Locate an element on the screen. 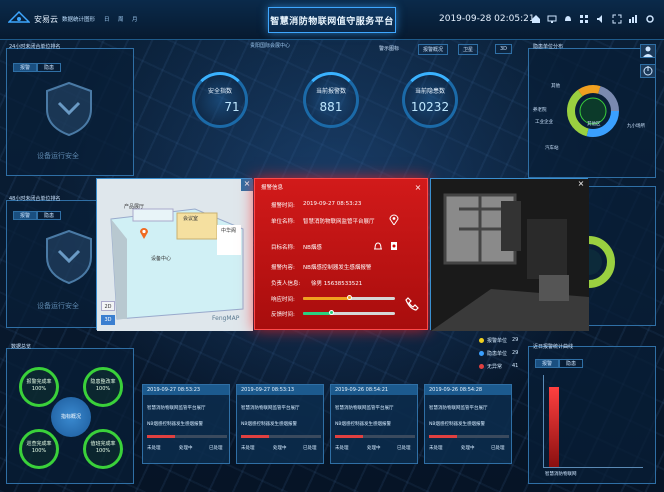 Image resolution: width=664 pixels, height=492 pixels. target-name-value: NB烟感 is located at coordinates (312, 248).